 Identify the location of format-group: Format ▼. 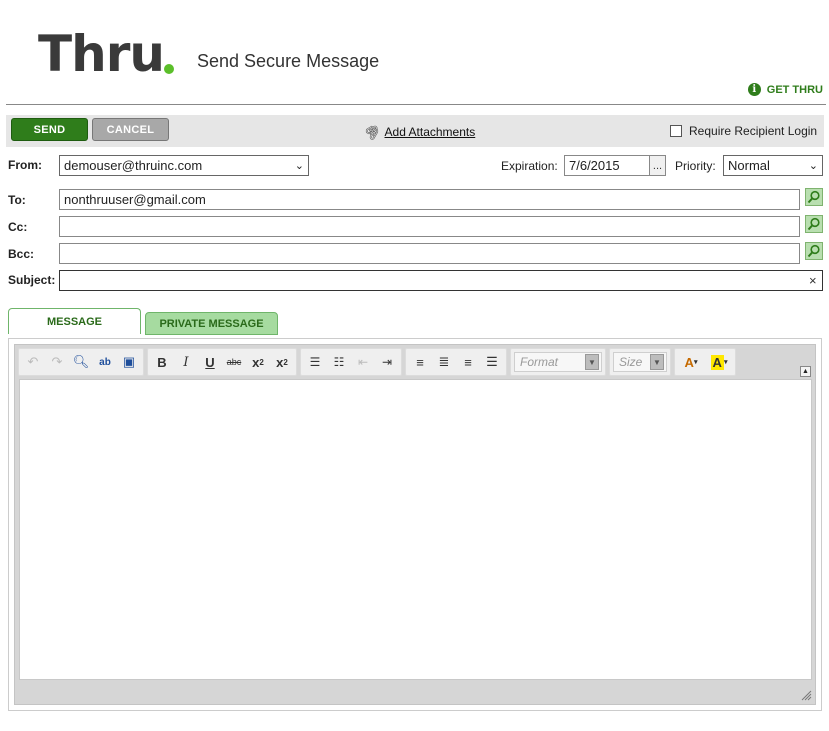
(558, 362).